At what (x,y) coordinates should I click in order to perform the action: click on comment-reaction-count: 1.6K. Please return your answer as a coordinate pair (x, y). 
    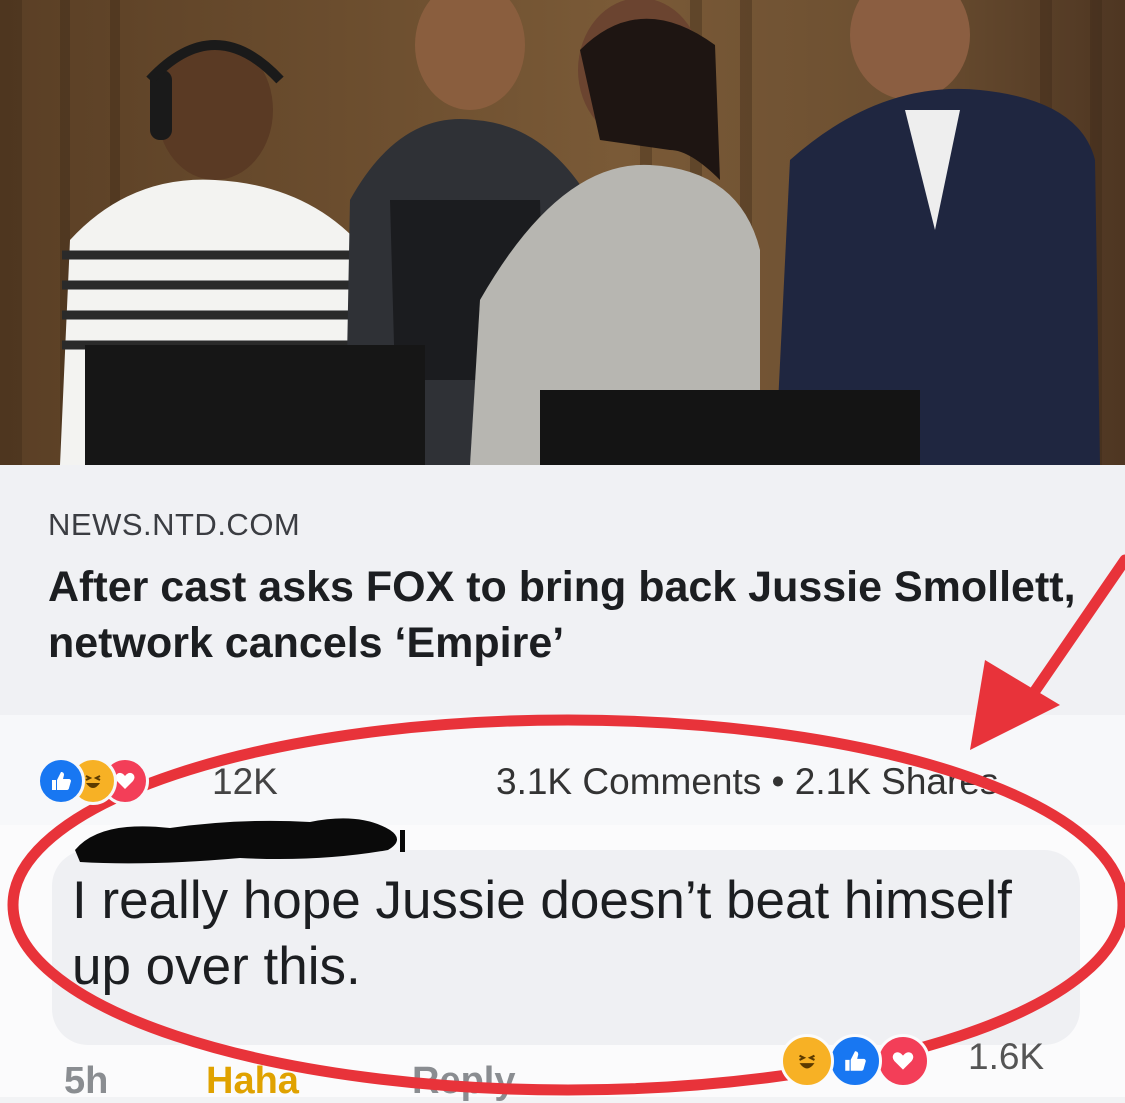
    Looking at the image, I should click on (1006, 1057).